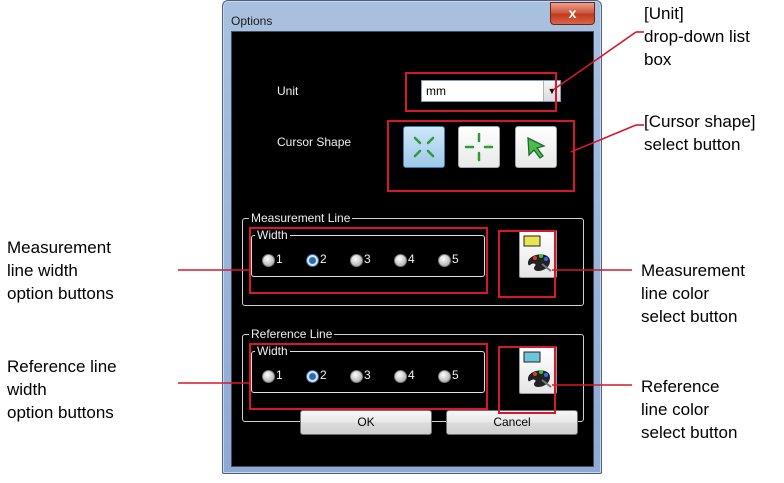 The image size is (784, 483). What do you see at coordinates (697, 36) in the screenshot?
I see `unit-annotation: [Unit] drop-down list box` at bounding box center [697, 36].